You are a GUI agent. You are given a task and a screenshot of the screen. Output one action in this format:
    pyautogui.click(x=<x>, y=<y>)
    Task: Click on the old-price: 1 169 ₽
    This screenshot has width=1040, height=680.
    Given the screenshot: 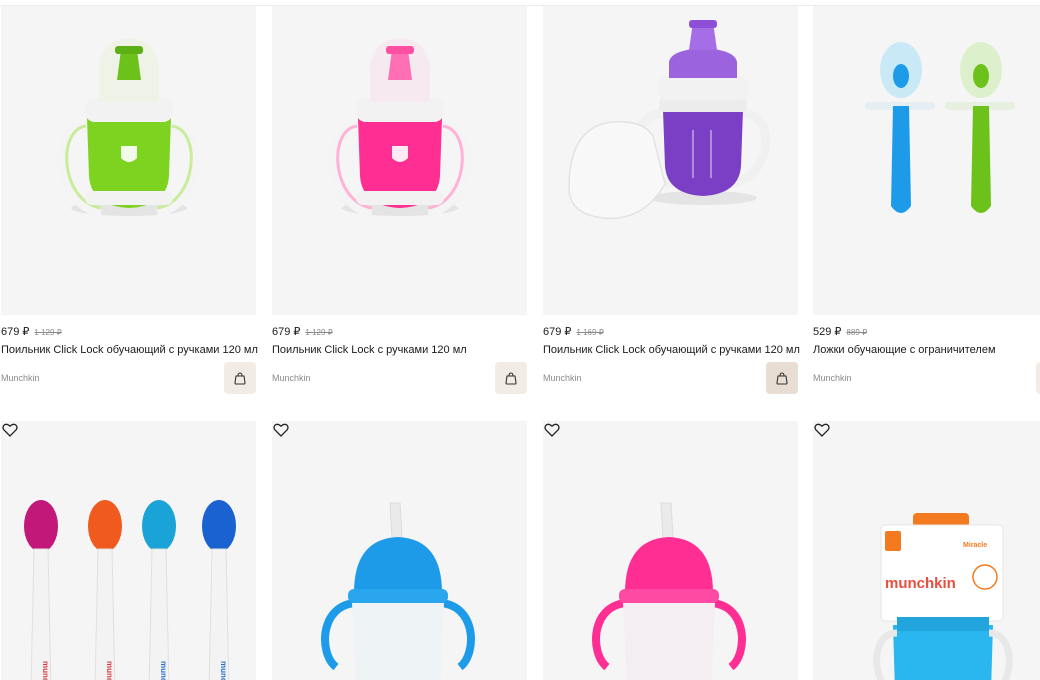 What is the action you would take?
    pyautogui.click(x=590, y=332)
    